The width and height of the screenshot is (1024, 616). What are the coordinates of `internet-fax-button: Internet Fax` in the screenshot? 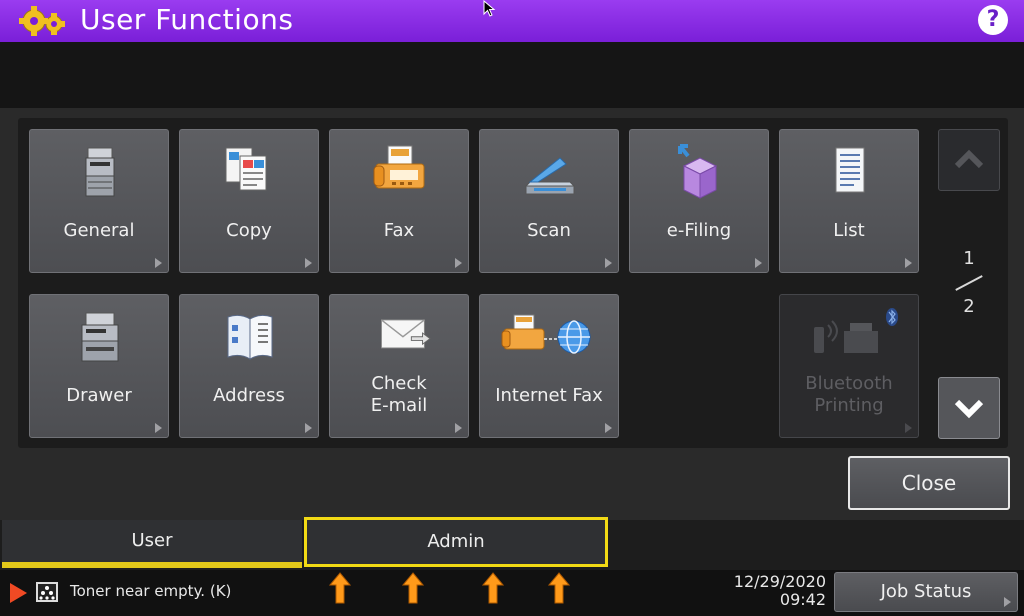 It's located at (549, 366).